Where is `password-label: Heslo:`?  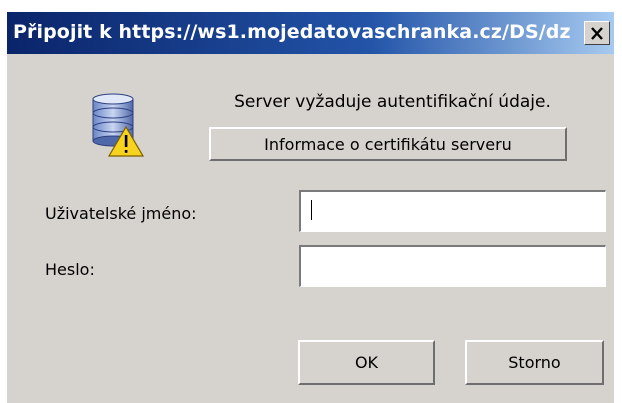
password-label: Heslo: is located at coordinates (70, 269).